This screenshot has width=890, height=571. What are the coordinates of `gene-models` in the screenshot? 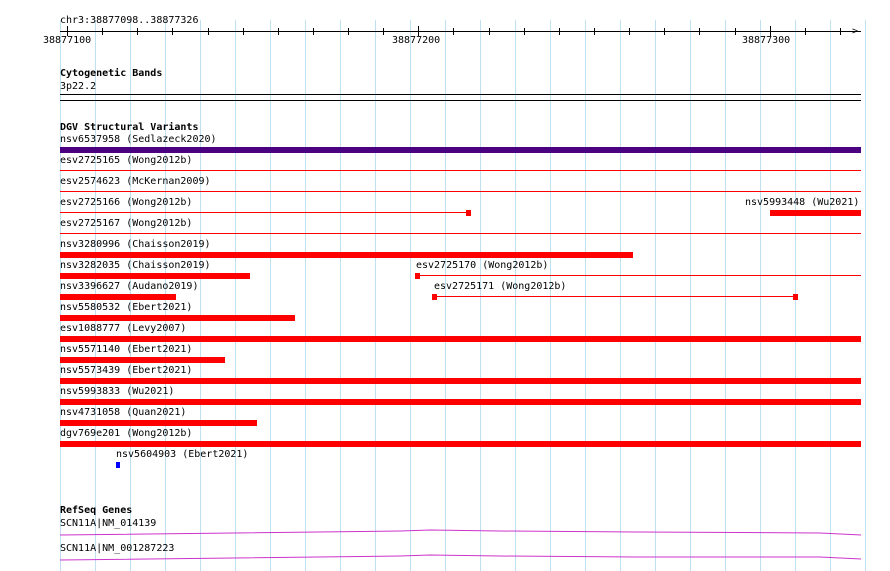 It's located at (460, 545).